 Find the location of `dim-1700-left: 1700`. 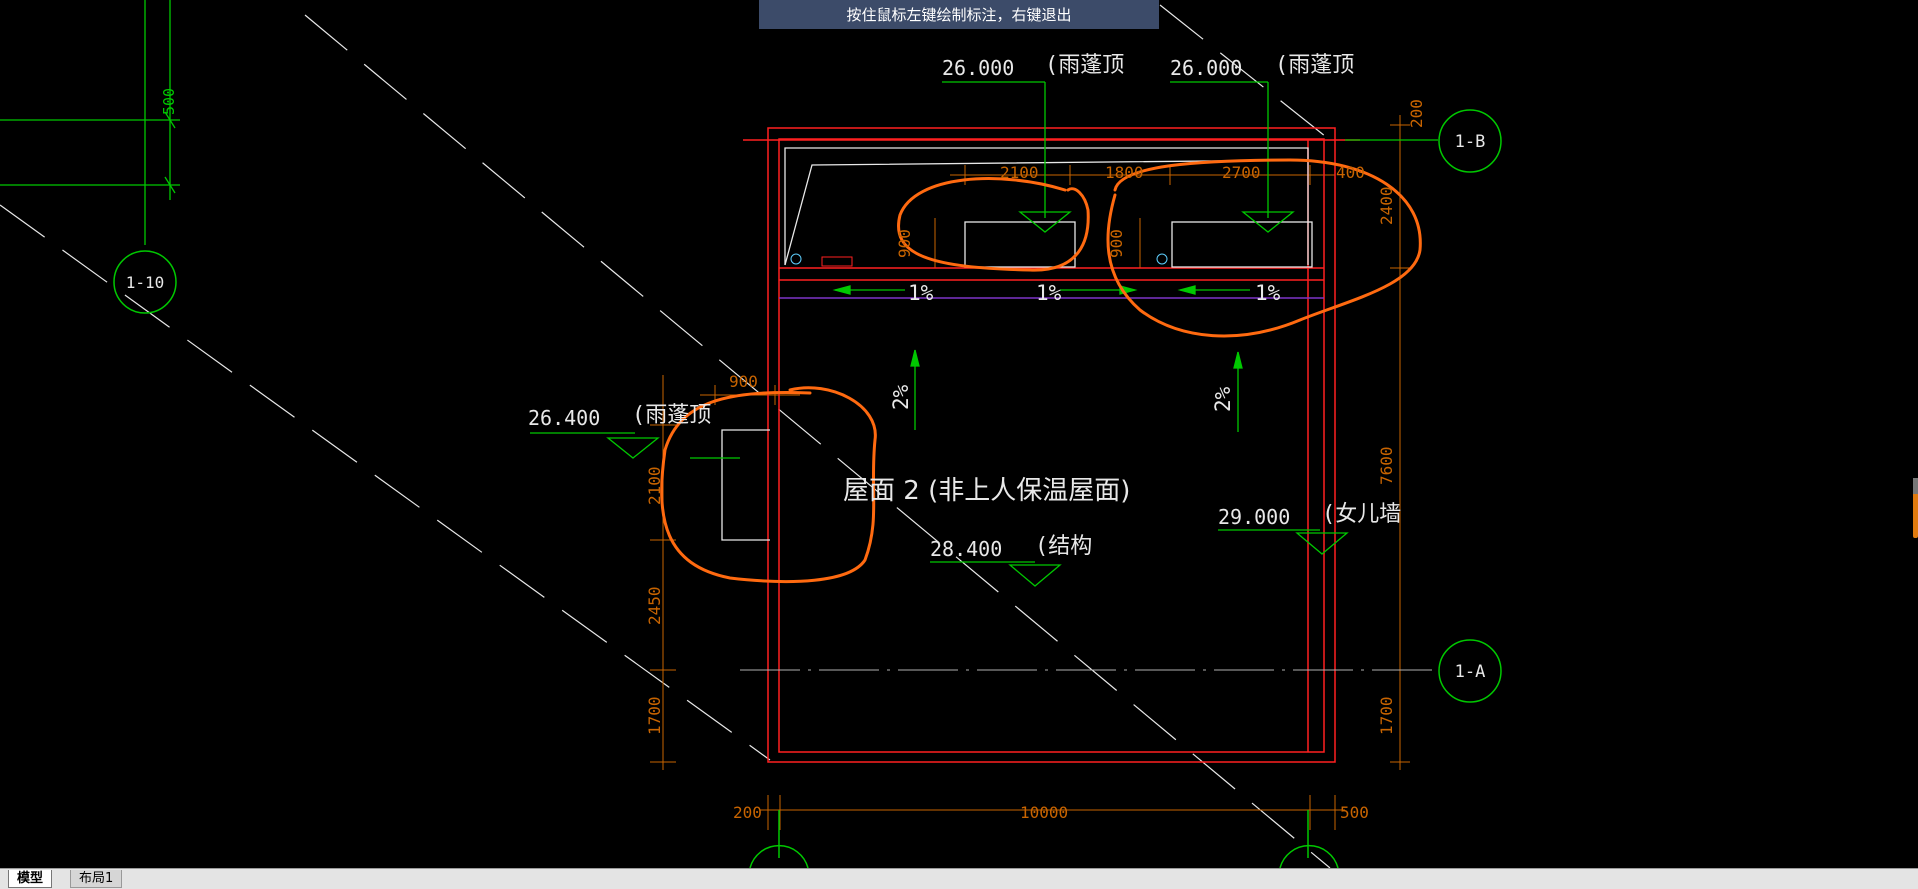

dim-1700-left: 1700 is located at coordinates (654, 715).